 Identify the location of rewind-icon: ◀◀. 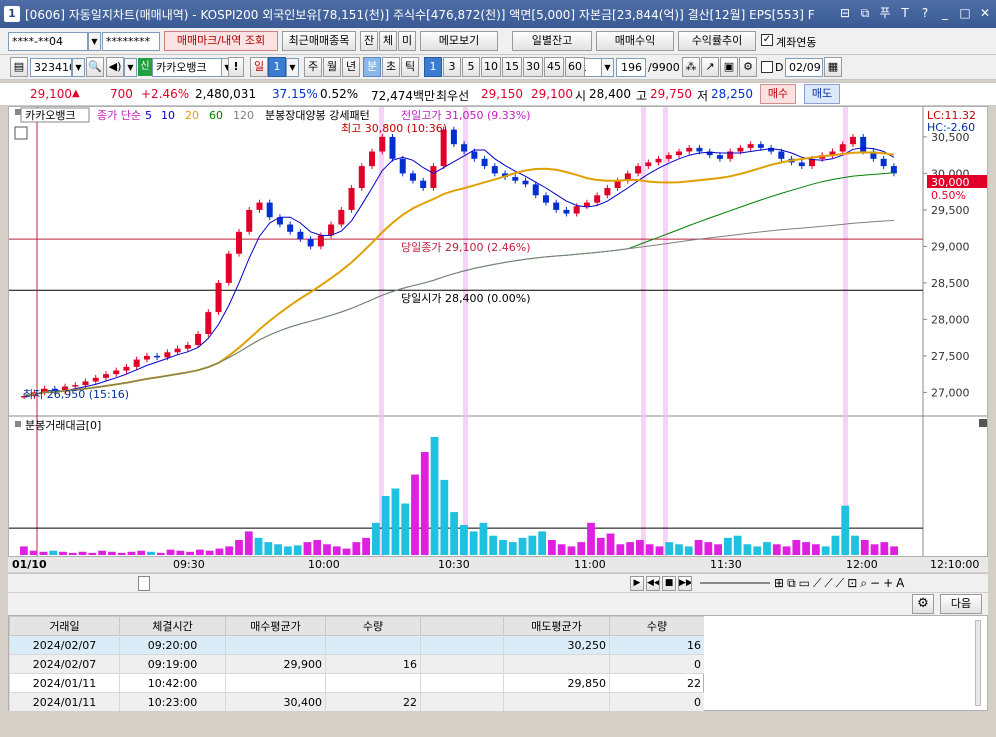
(653, 583).